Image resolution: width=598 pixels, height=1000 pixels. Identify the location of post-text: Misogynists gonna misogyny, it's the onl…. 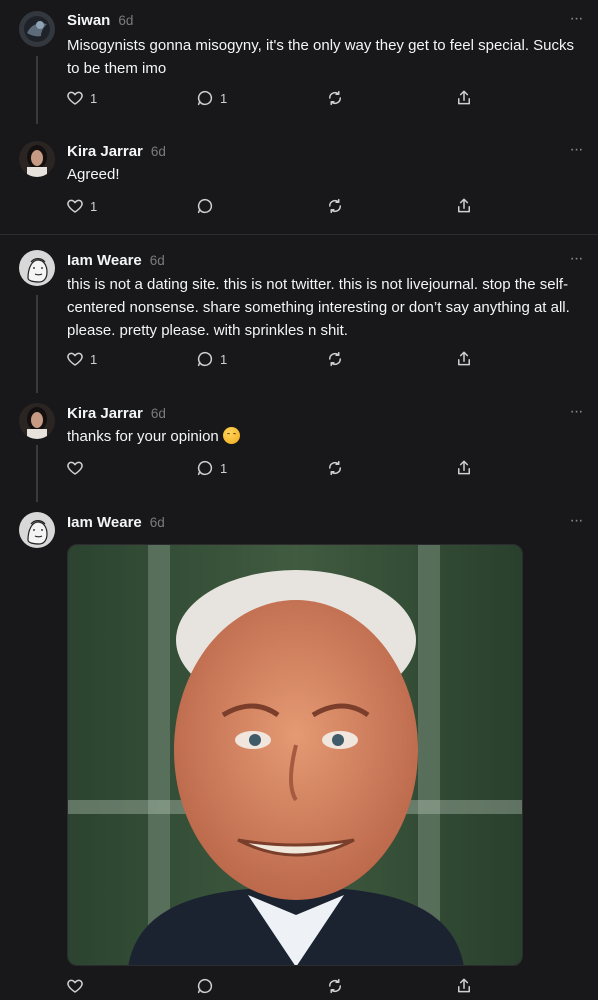
(320, 57).